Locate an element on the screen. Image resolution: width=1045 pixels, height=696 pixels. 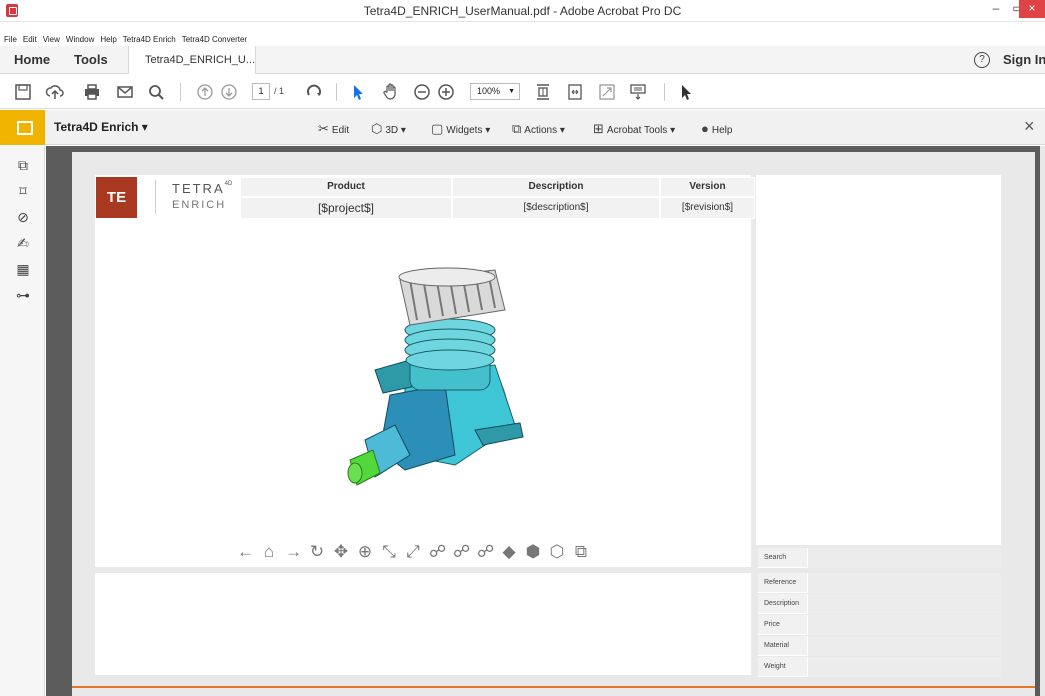
menu-tetra4d-enrich: Tetra4D Enrich is located at coordinates (149, 39).